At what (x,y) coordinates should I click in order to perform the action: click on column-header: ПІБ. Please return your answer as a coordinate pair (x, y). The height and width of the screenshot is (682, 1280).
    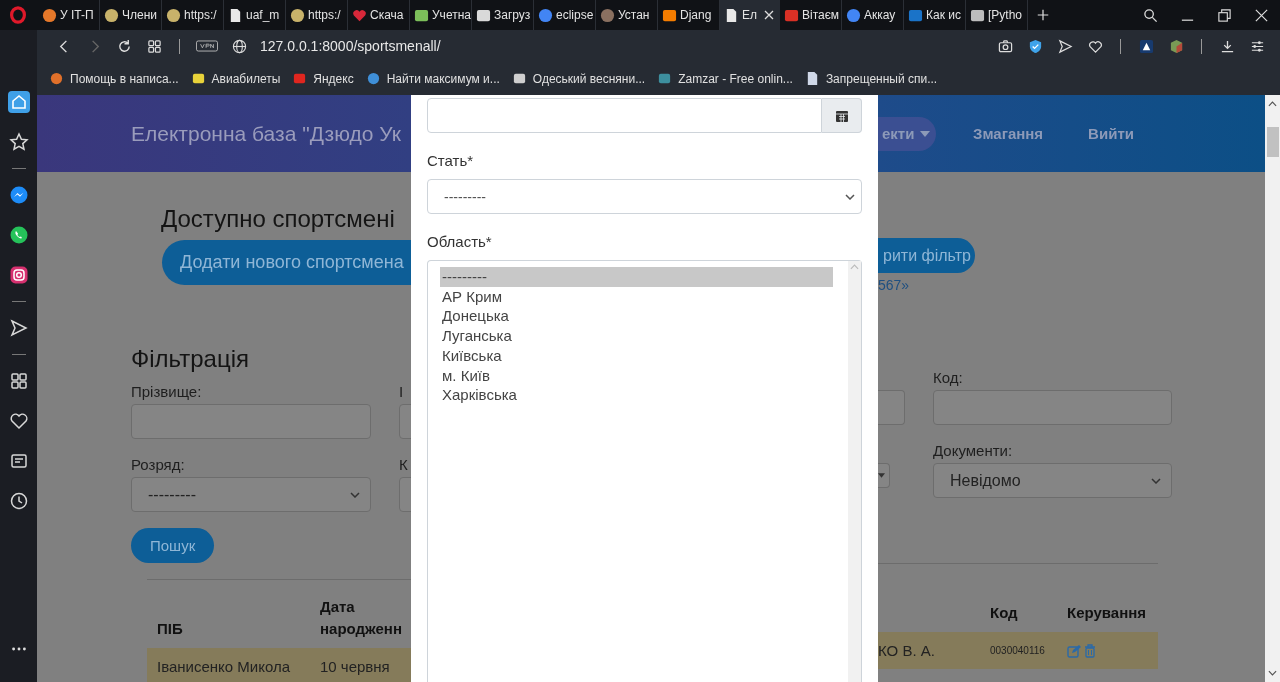
    Looking at the image, I should click on (170, 629).